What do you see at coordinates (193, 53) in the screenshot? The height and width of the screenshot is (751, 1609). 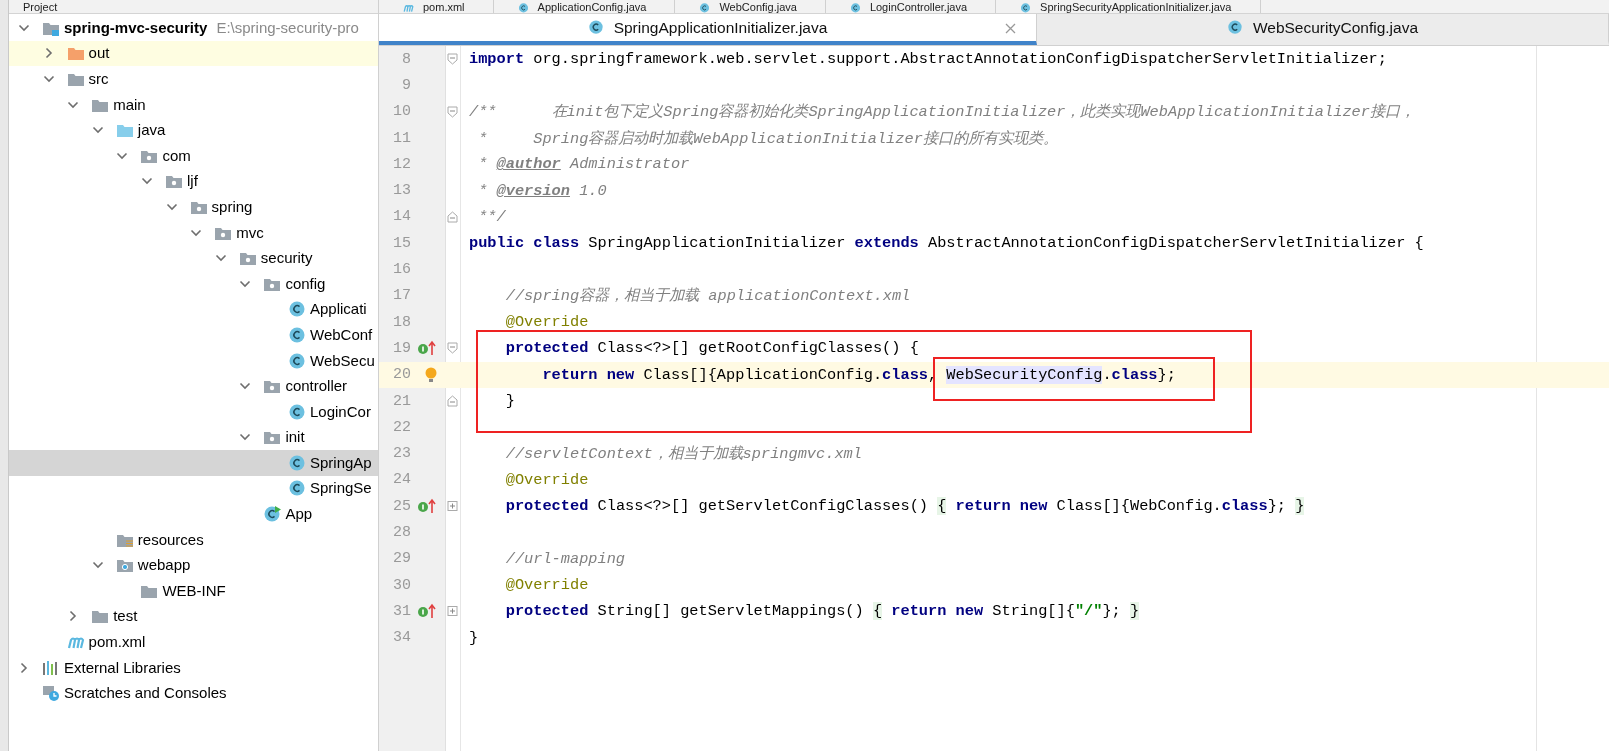 I see `tree-row: out` at bounding box center [193, 53].